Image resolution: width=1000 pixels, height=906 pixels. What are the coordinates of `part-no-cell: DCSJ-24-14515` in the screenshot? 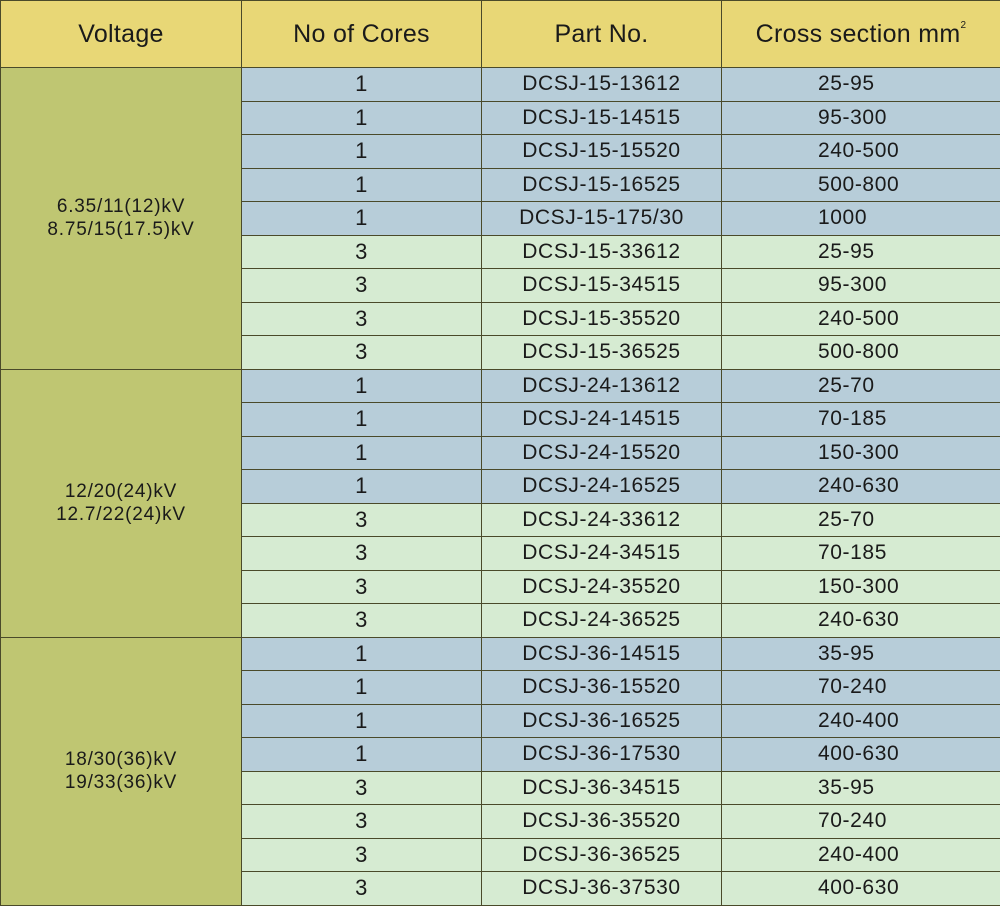 It's located at (601, 419).